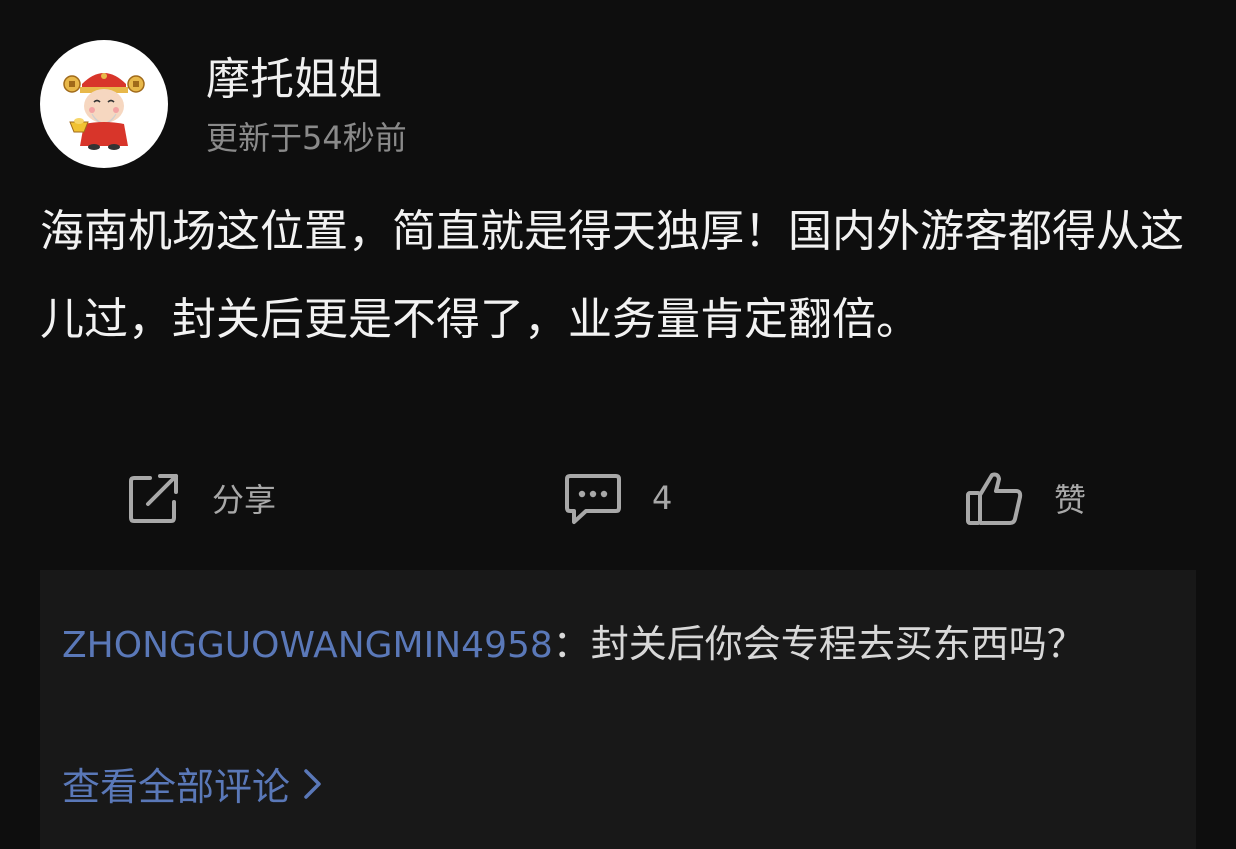 The height and width of the screenshot is (849, 1236). I want to click on user-meta: 摩托姐姐 更新于54秒前, so click(306, 104).